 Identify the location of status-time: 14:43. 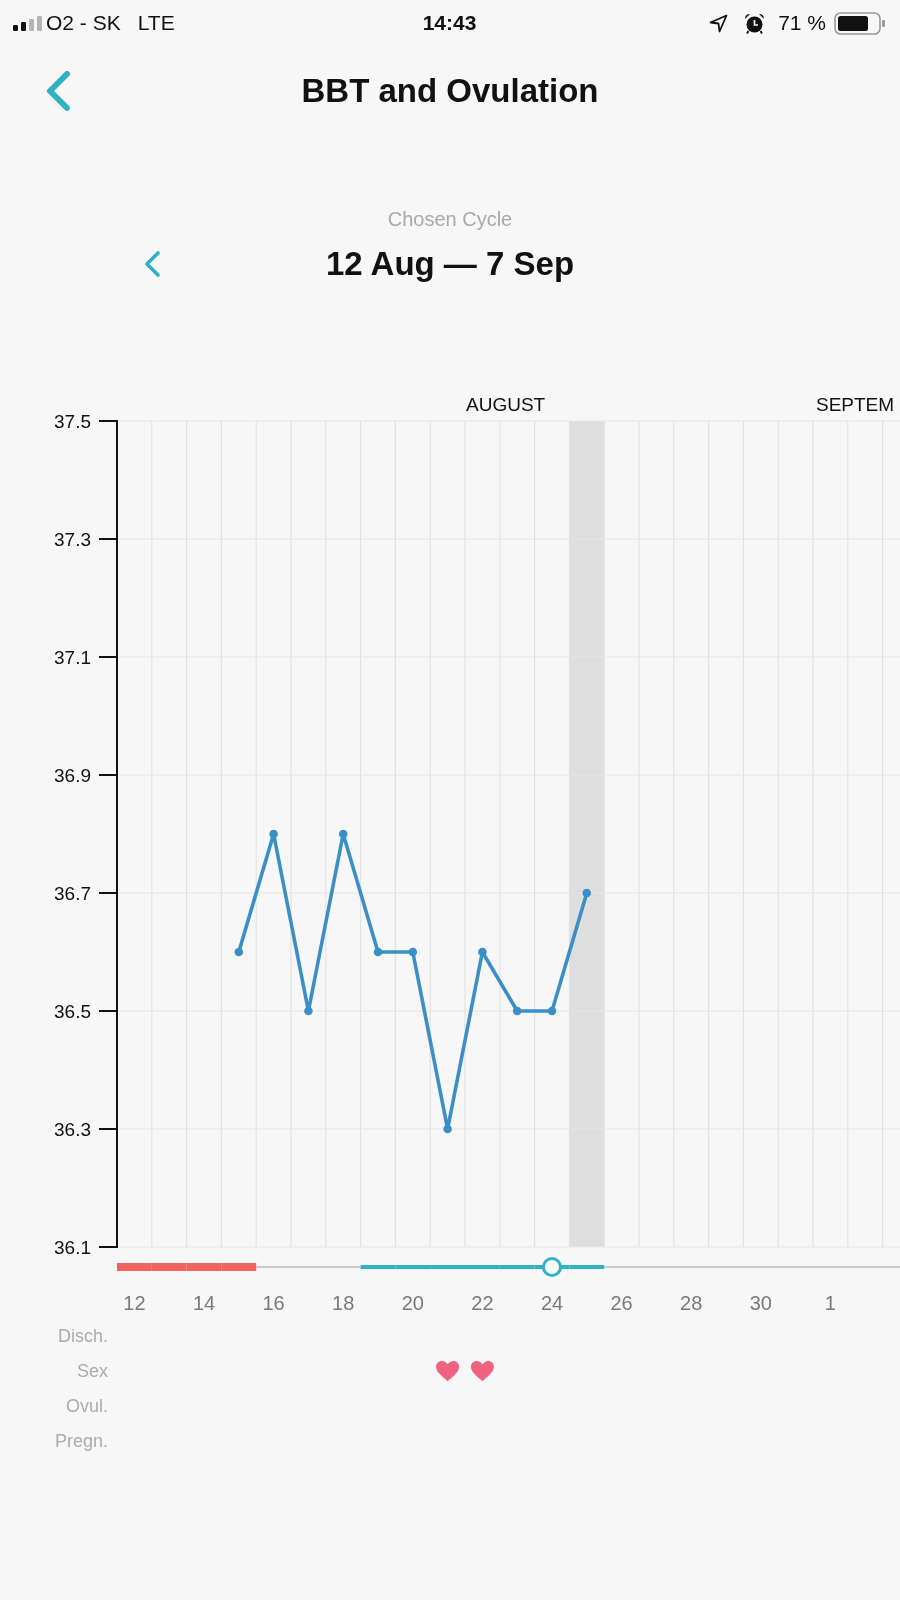
(449, 23).